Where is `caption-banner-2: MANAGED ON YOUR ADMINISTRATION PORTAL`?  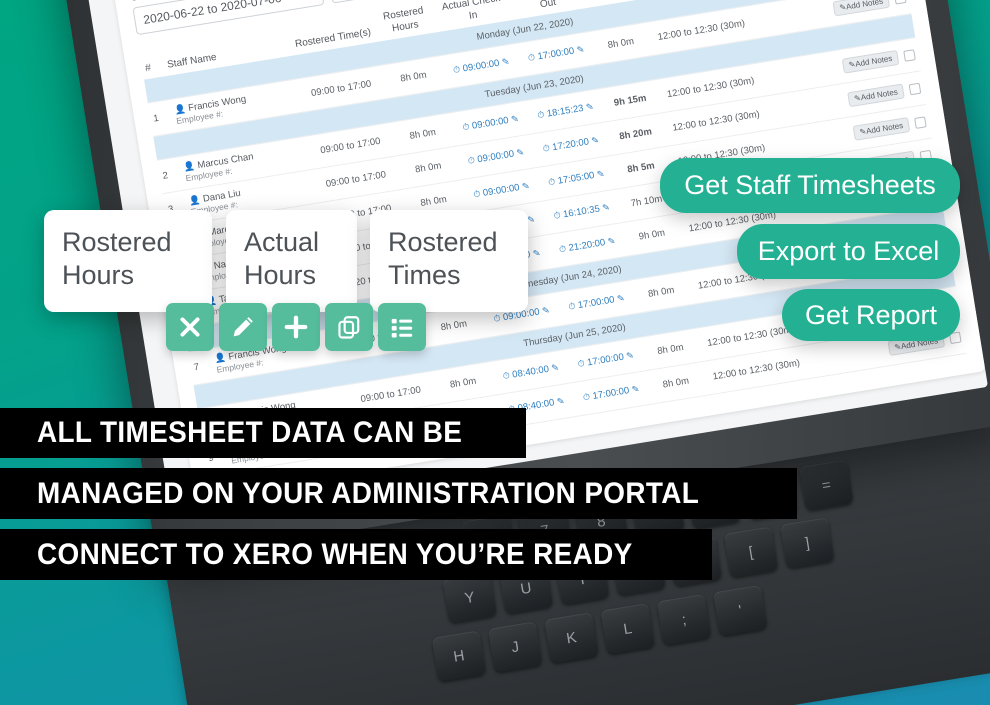
caption-banner-2: MANAGED ON YOUR ADMINISTRATION PORTAL is located at coordinates (398, 493).